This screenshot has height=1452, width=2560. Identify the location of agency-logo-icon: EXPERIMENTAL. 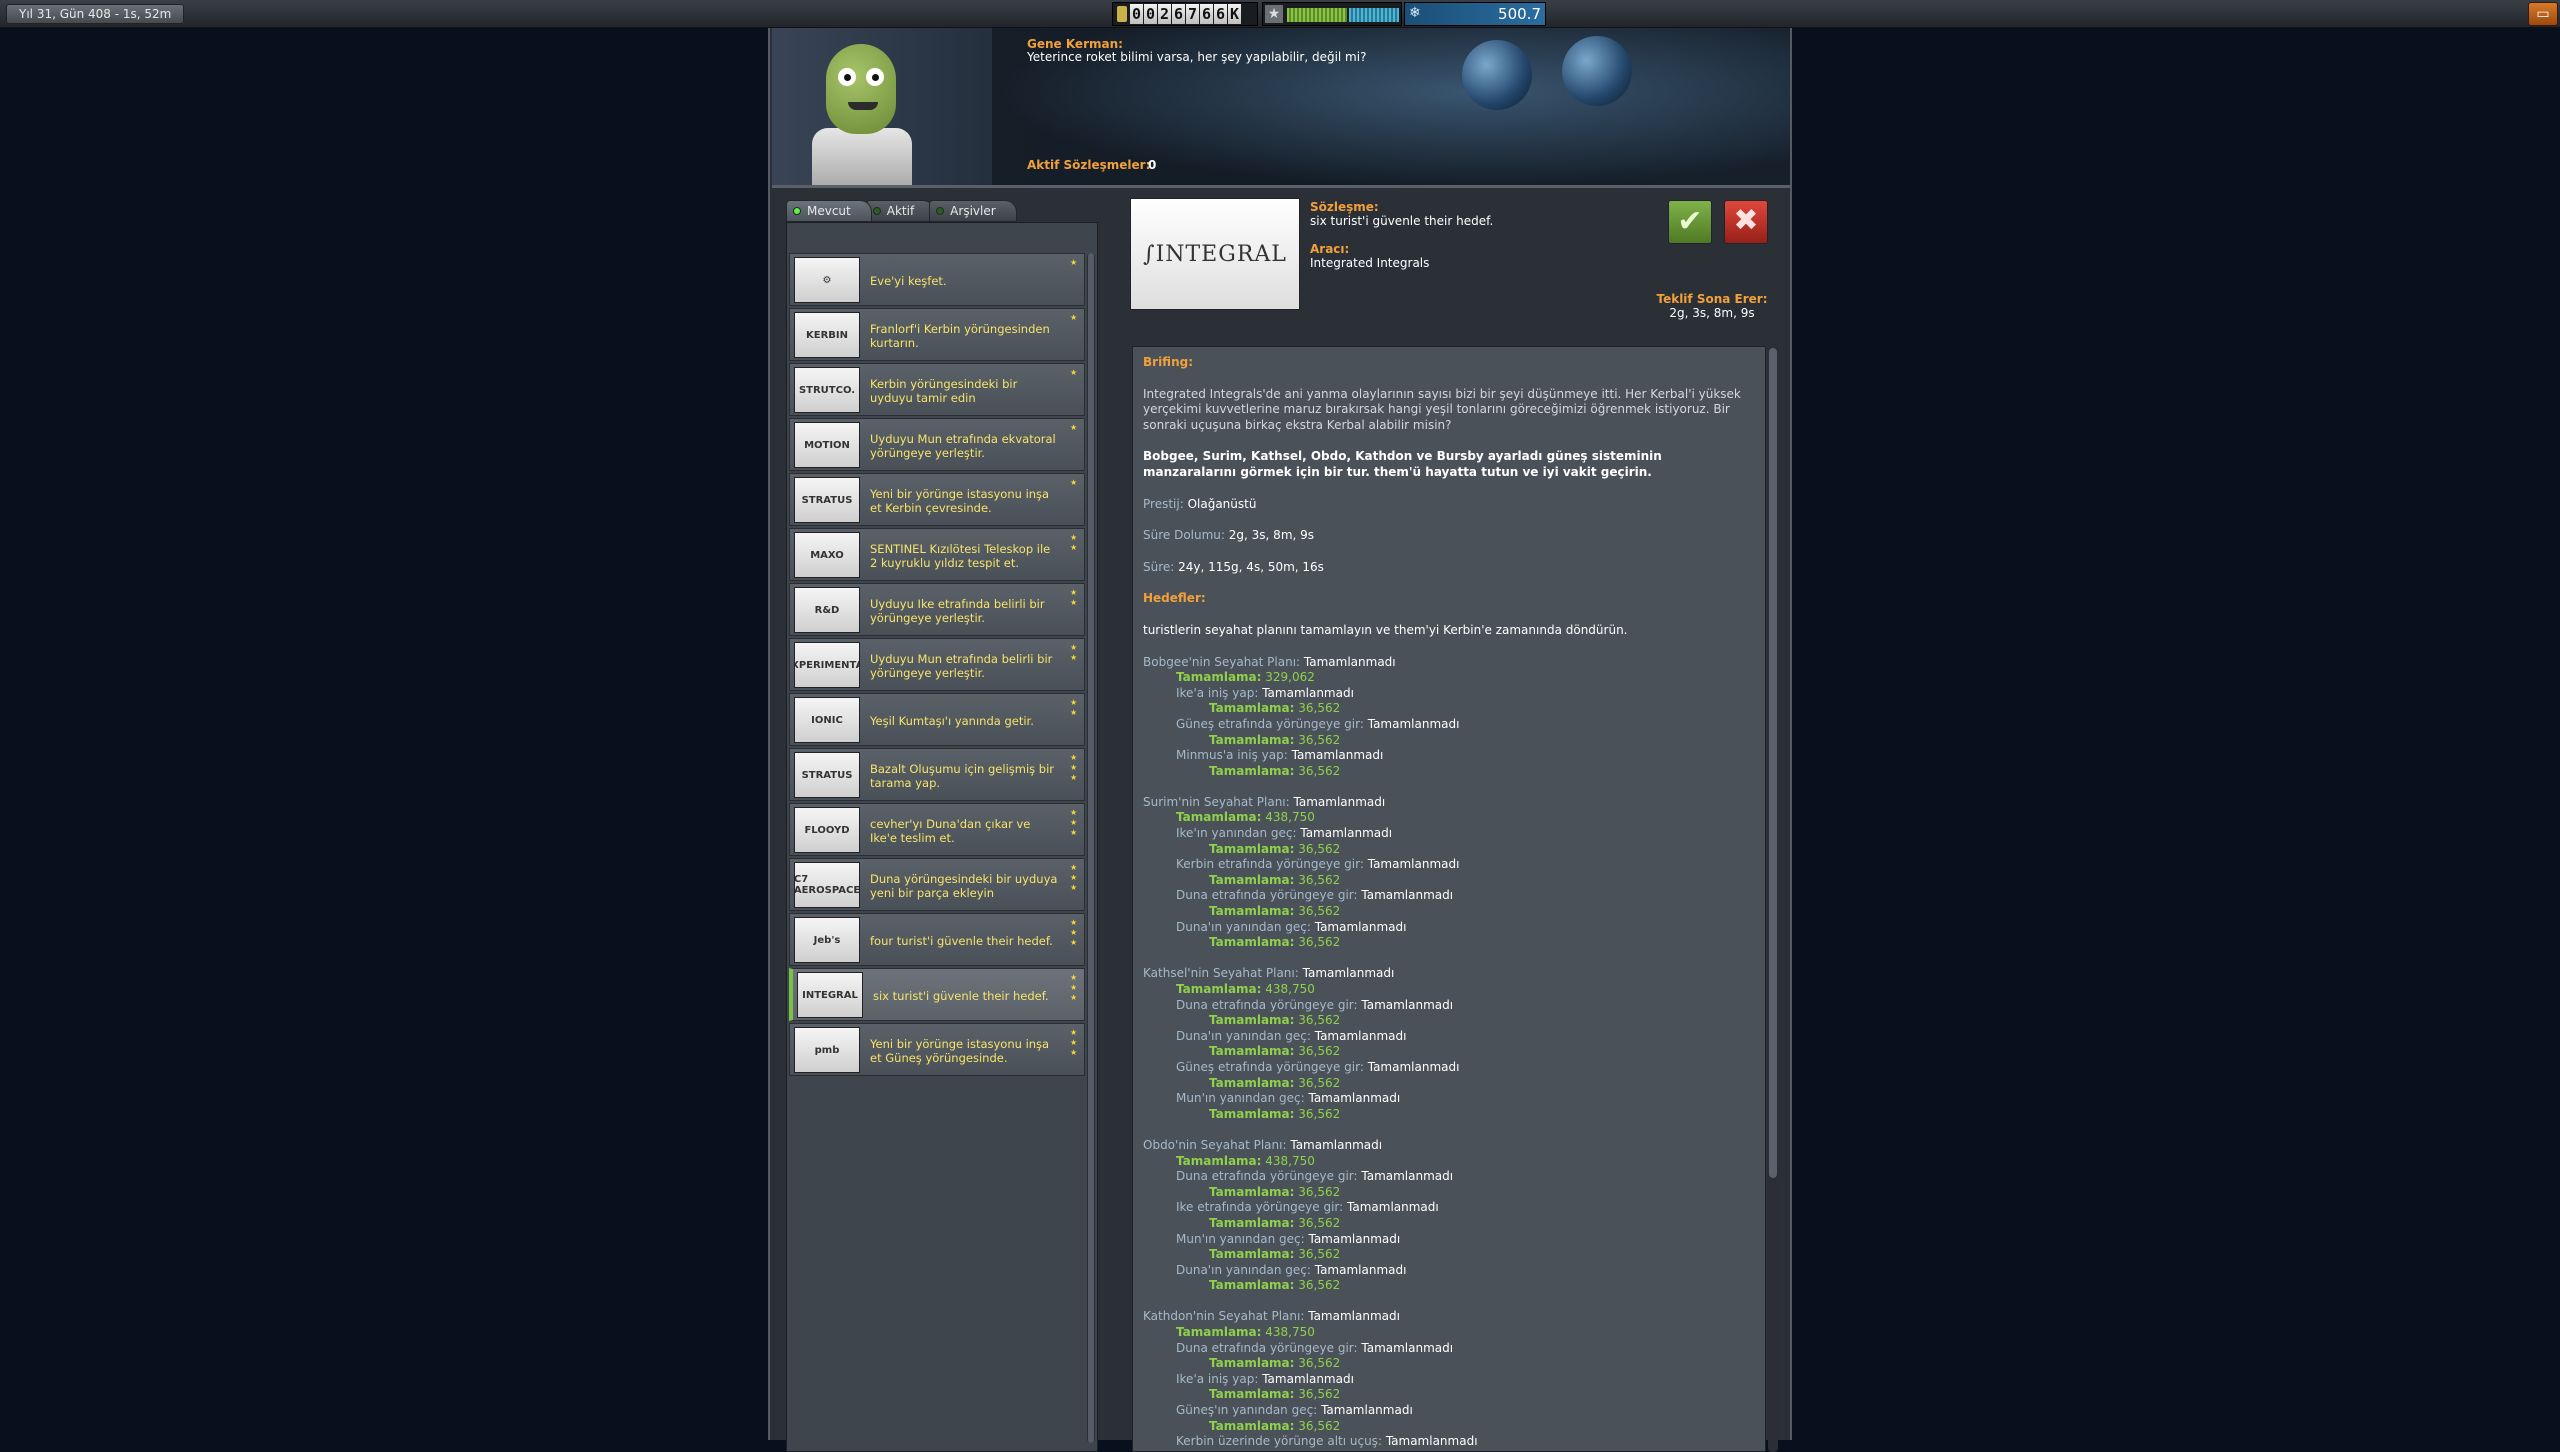
(827, 665).